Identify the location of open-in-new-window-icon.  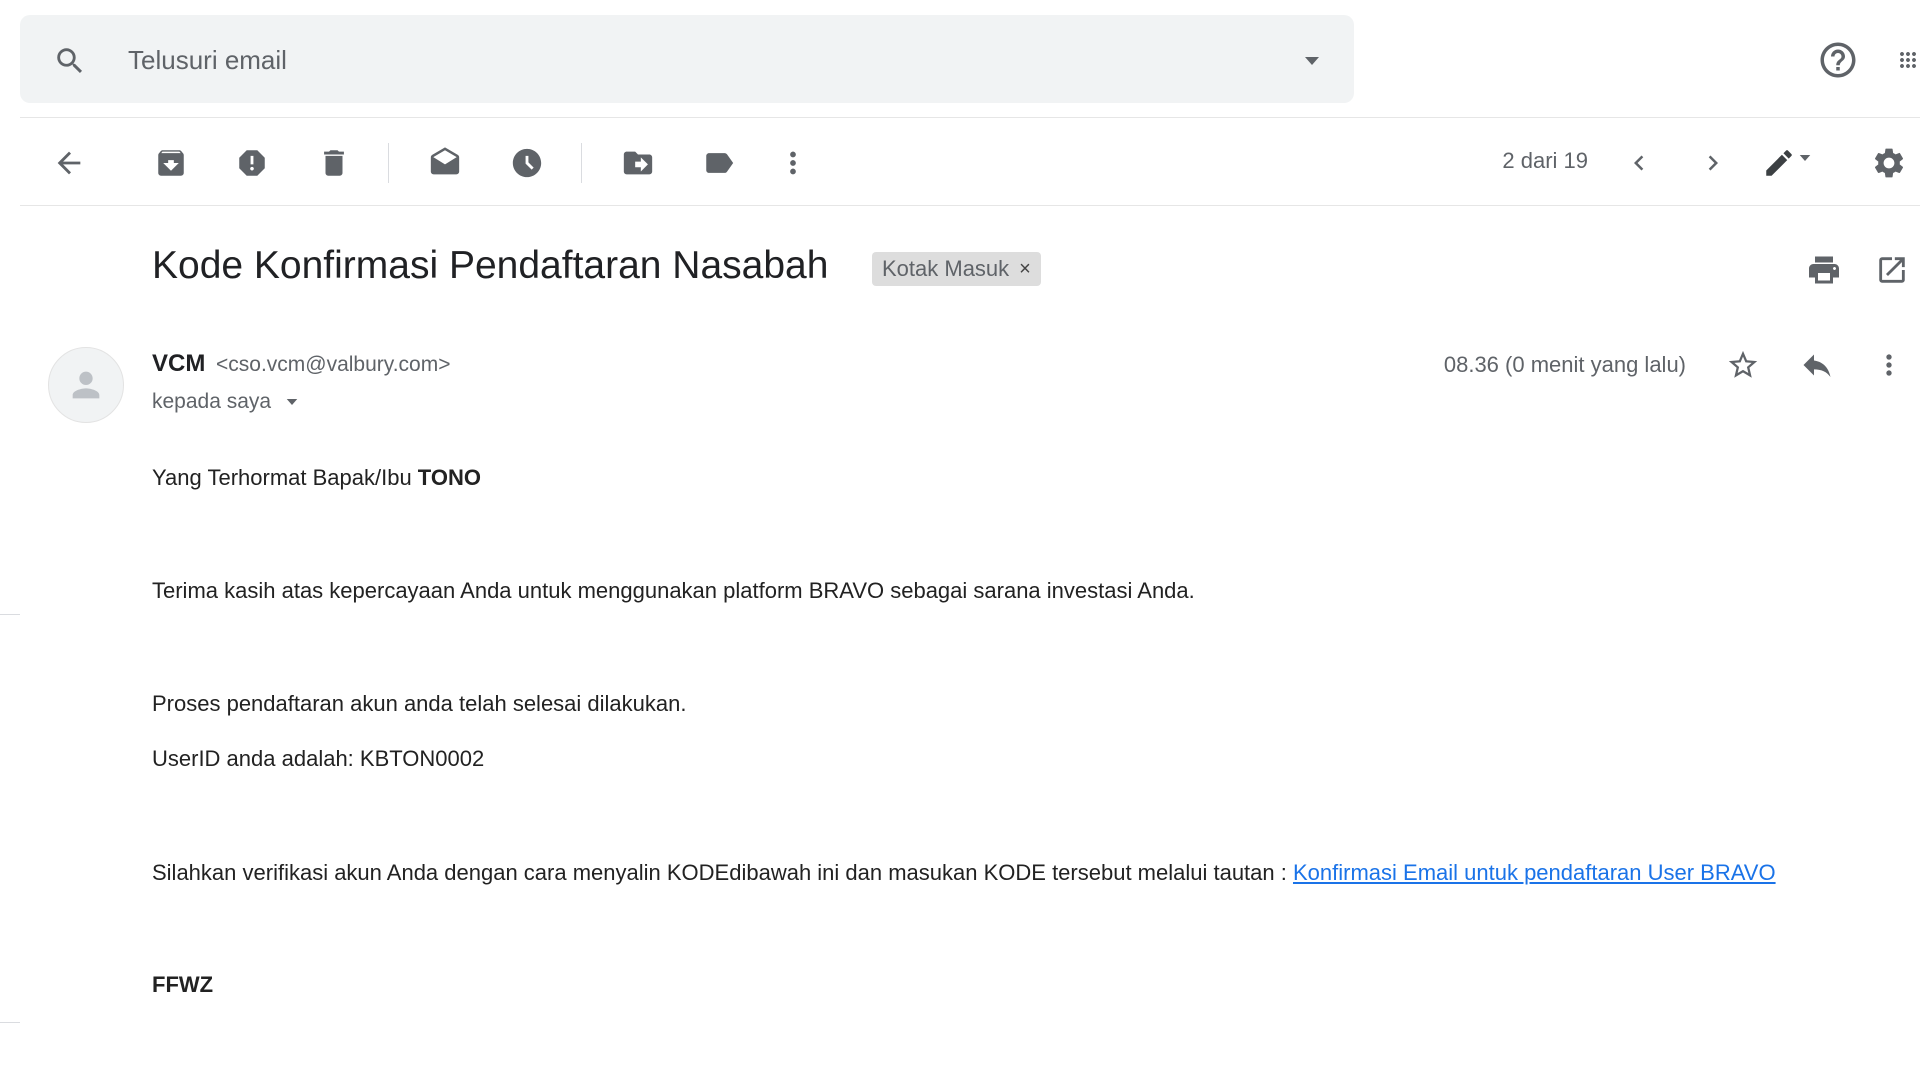
(1892, 270).